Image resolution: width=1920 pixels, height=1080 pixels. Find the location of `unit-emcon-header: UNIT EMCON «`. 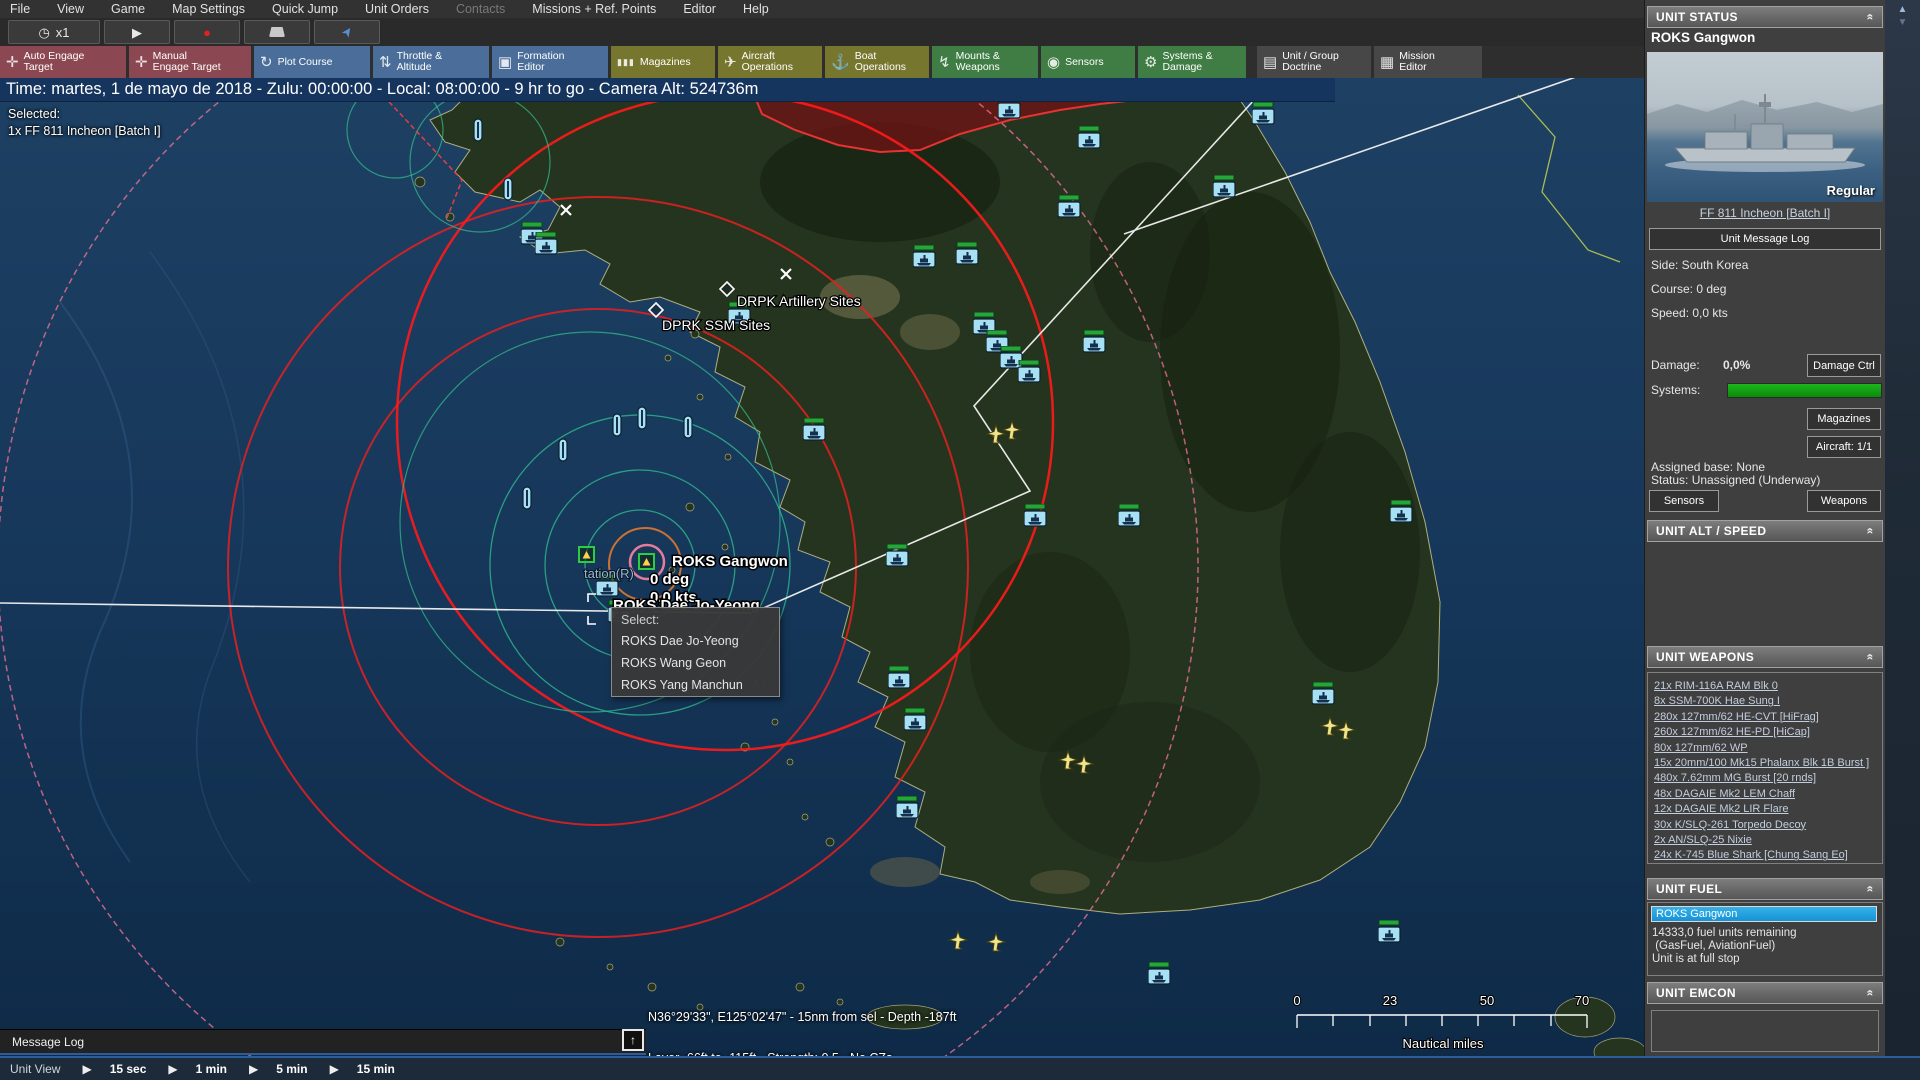

unit-emcon-header: UNIT EMCON « is located at coordinates (1765, 993).